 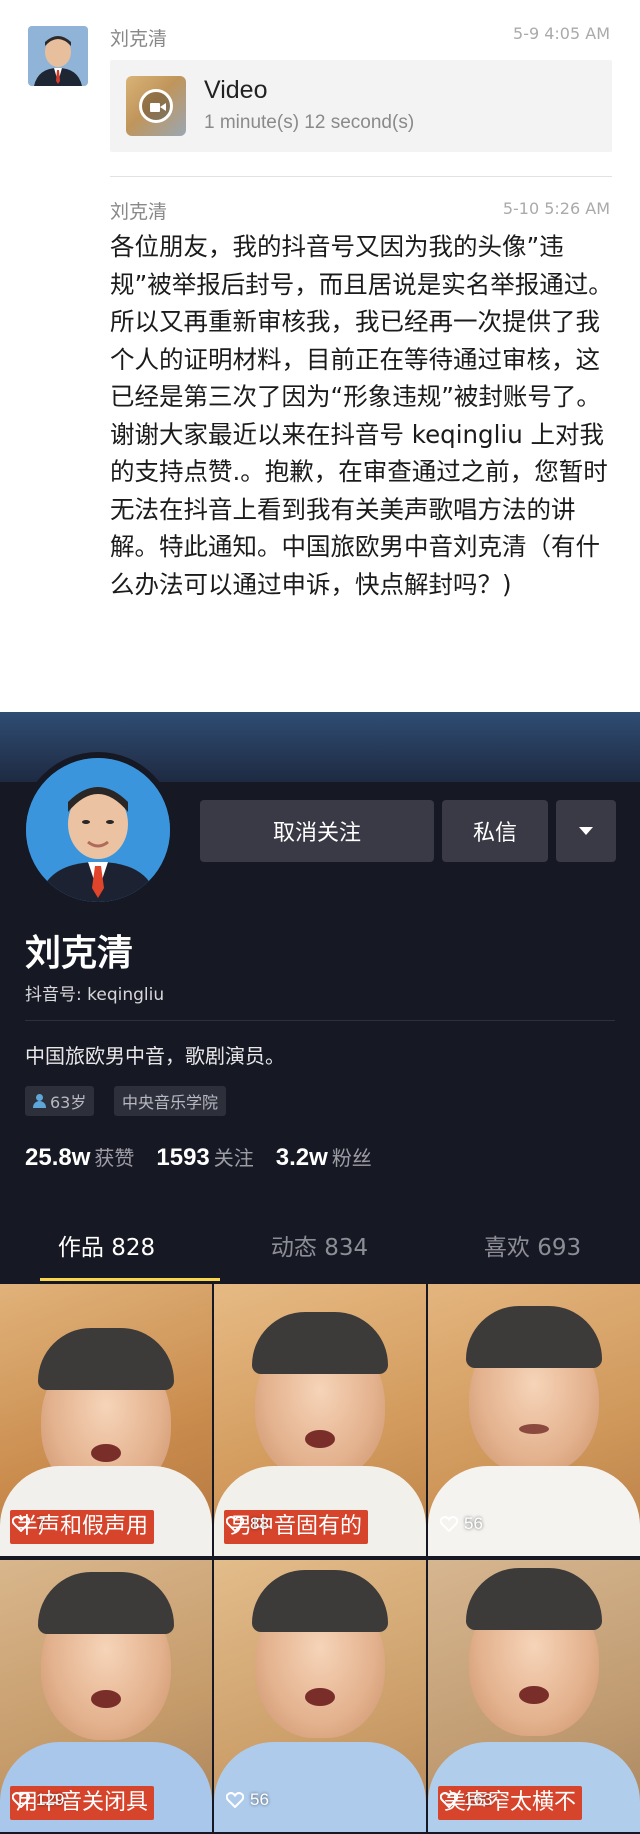 I want to click on followers-label: 粉丝, so click(x=352, y=1156).